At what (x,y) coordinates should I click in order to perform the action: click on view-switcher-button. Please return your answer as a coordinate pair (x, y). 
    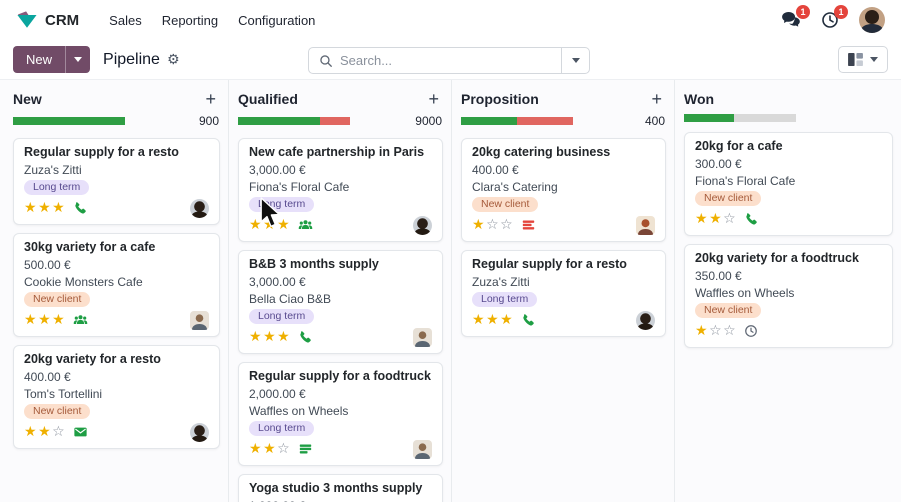
    Looking at the image, I should click on (863, 59).